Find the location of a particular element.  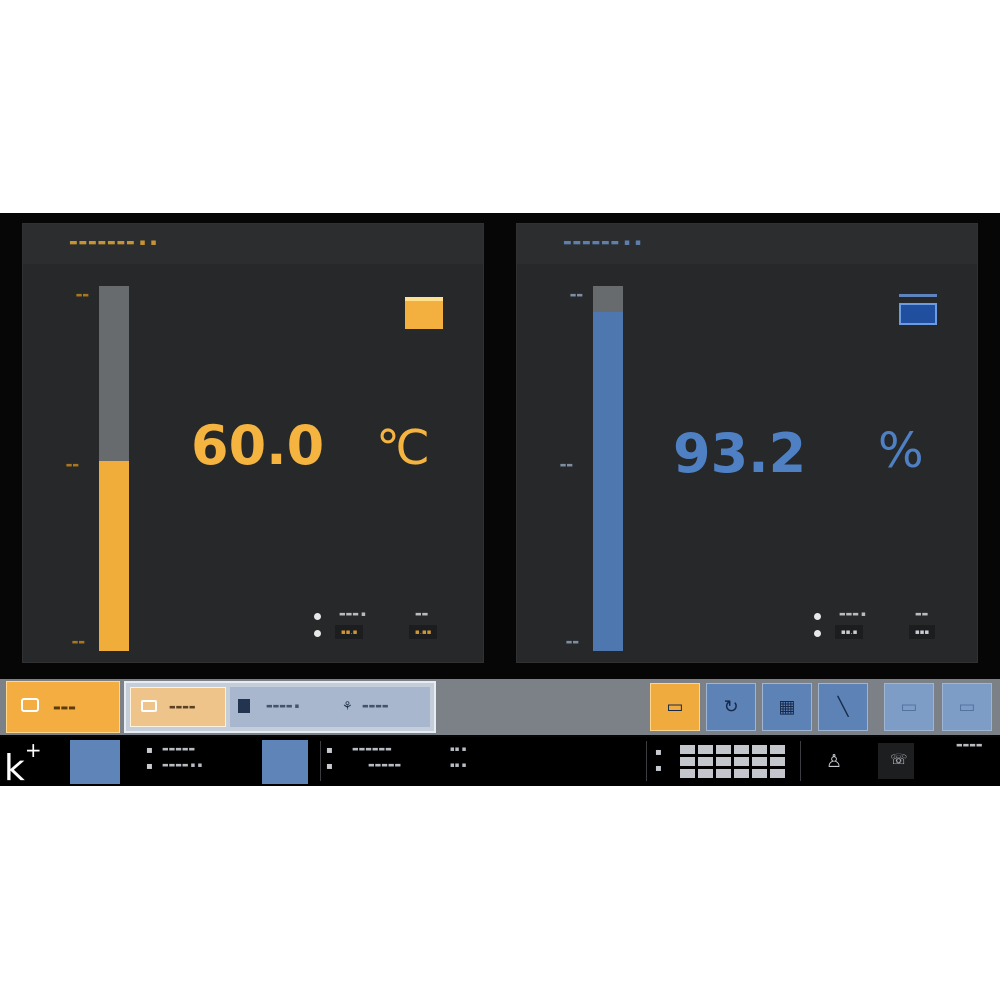

humidity-setpoint-value: ▪▪.▪ is located at coordinates (849, 632).